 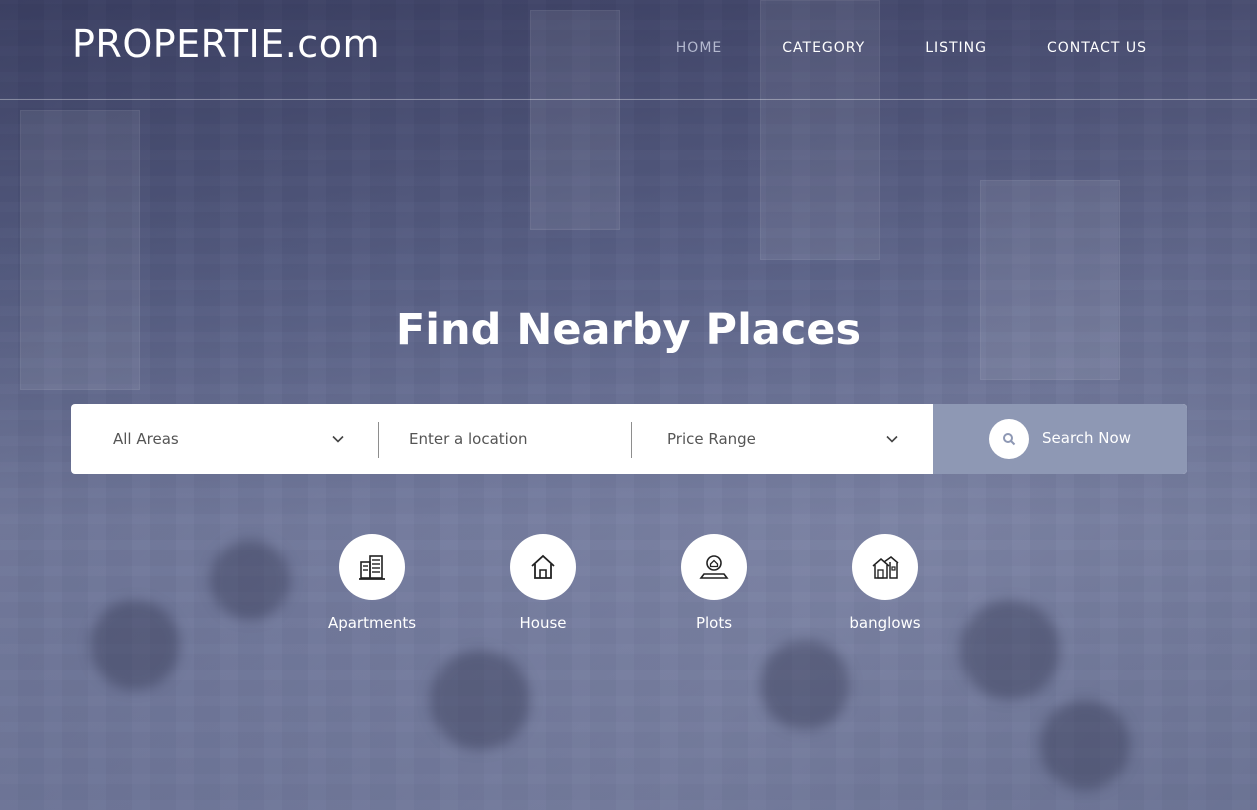 I want to click on search-icon-circle, so click(x=1009, y=439).